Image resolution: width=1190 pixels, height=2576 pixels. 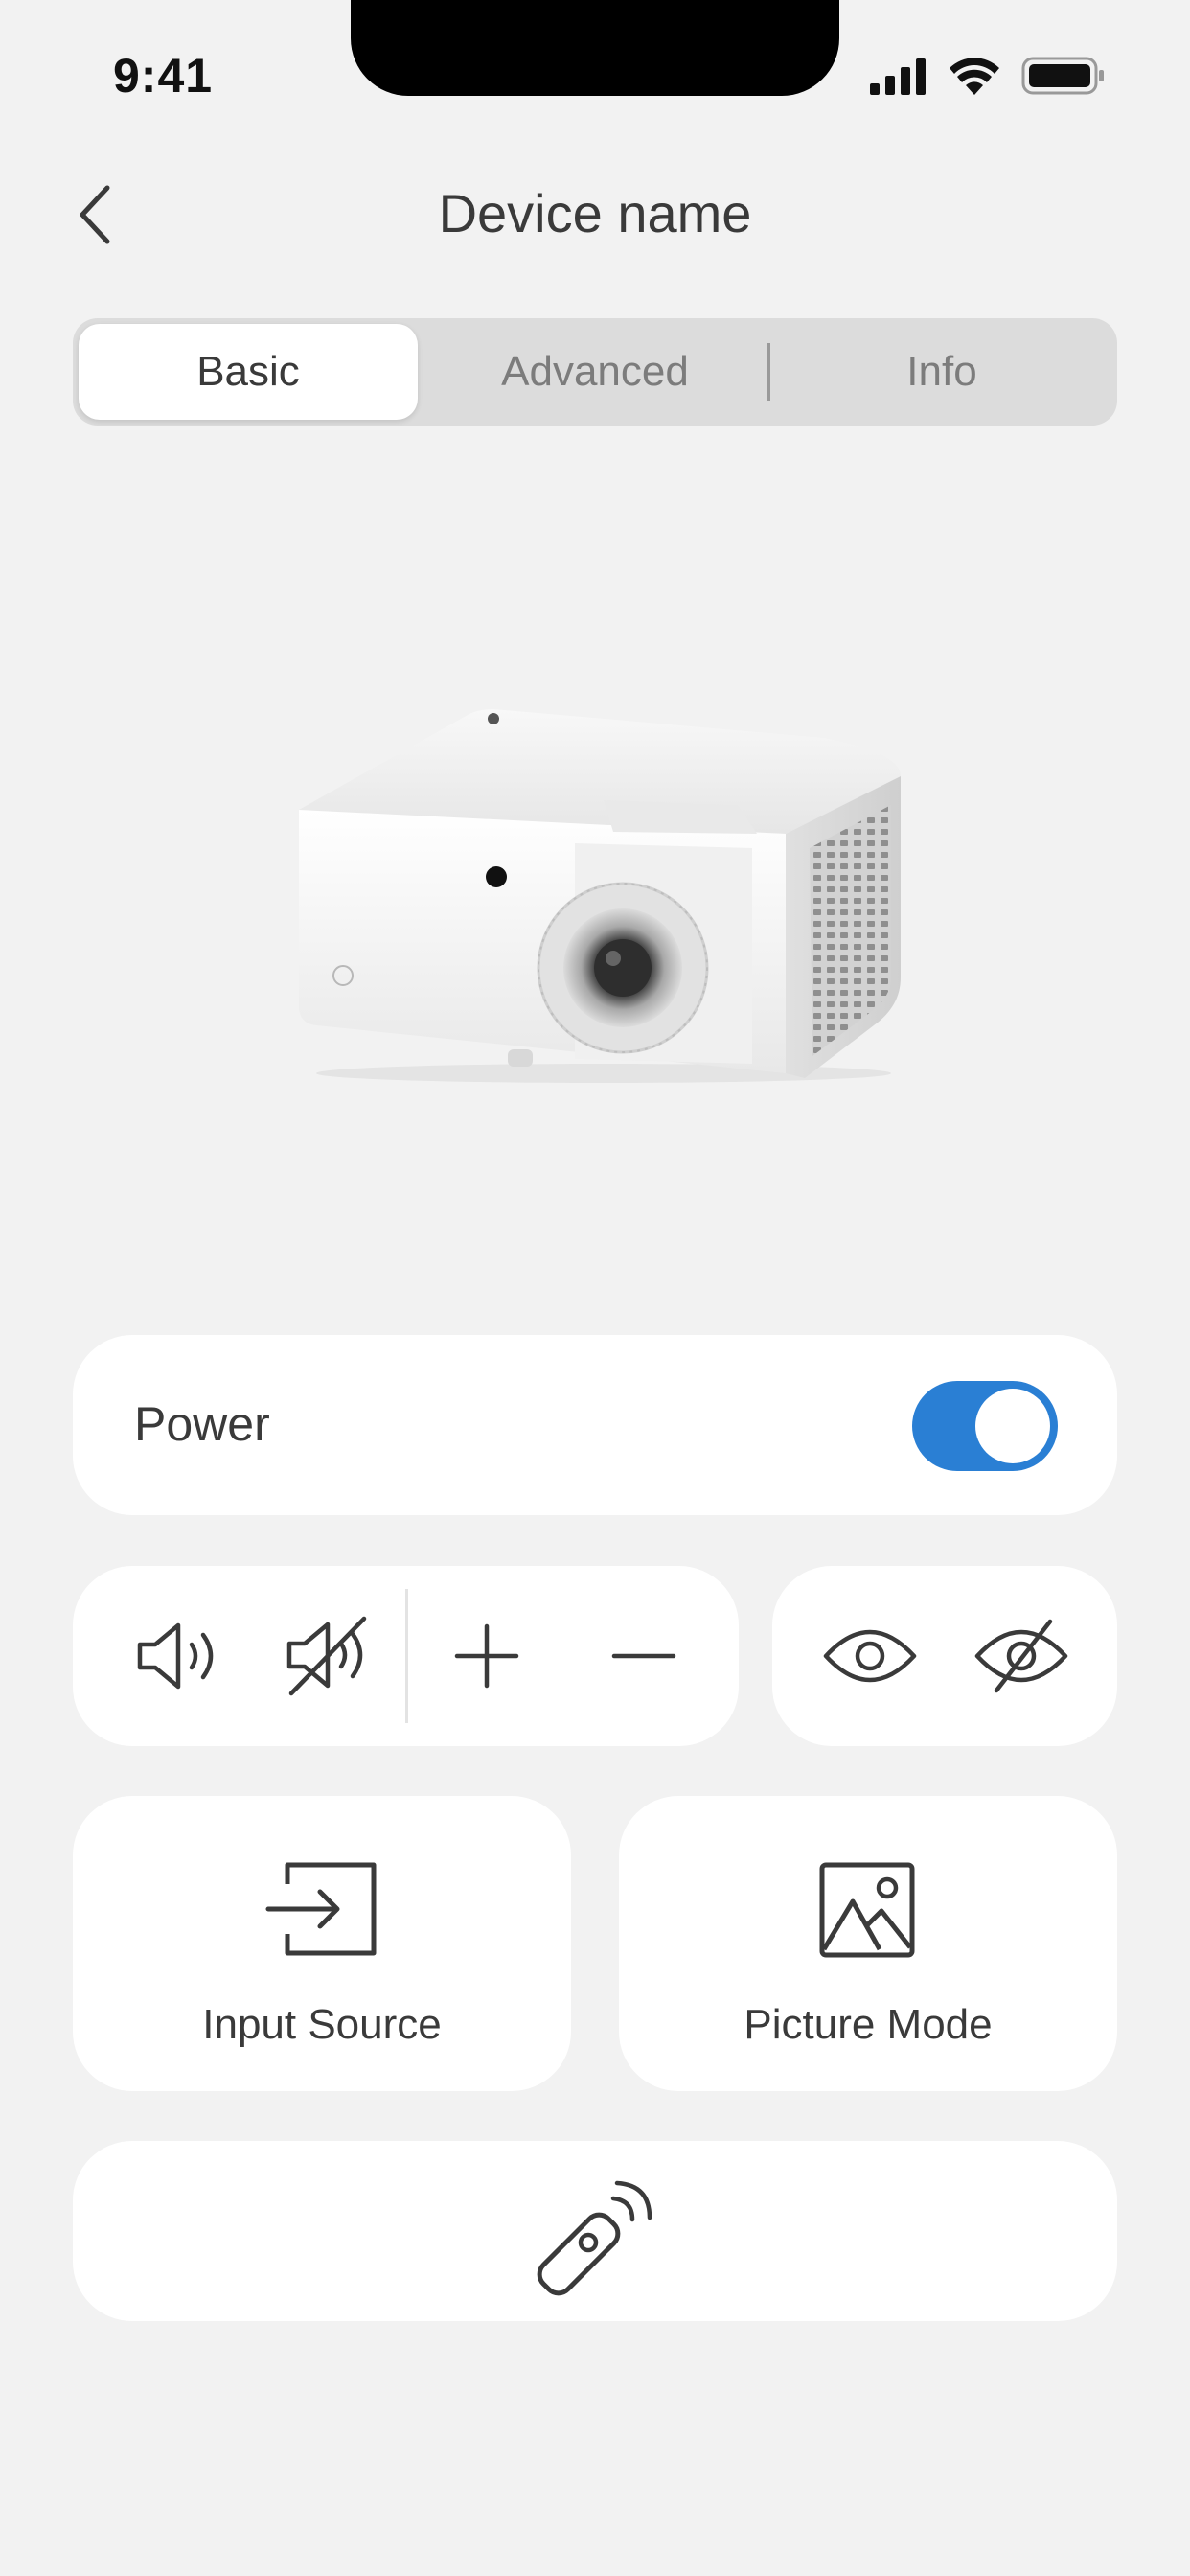 What do you see at coordinates (595, 1425) in the screenshot?
I see `power-card: Power` at bounding box center [595, 1425].